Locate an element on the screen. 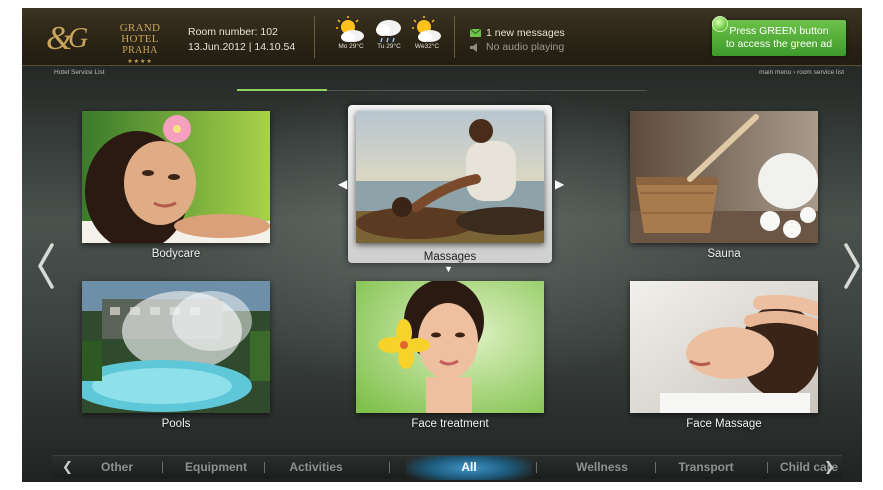  weather-forecast: Mo 29°C Tu 29°C We32°C is located at coordinates (392, 39).